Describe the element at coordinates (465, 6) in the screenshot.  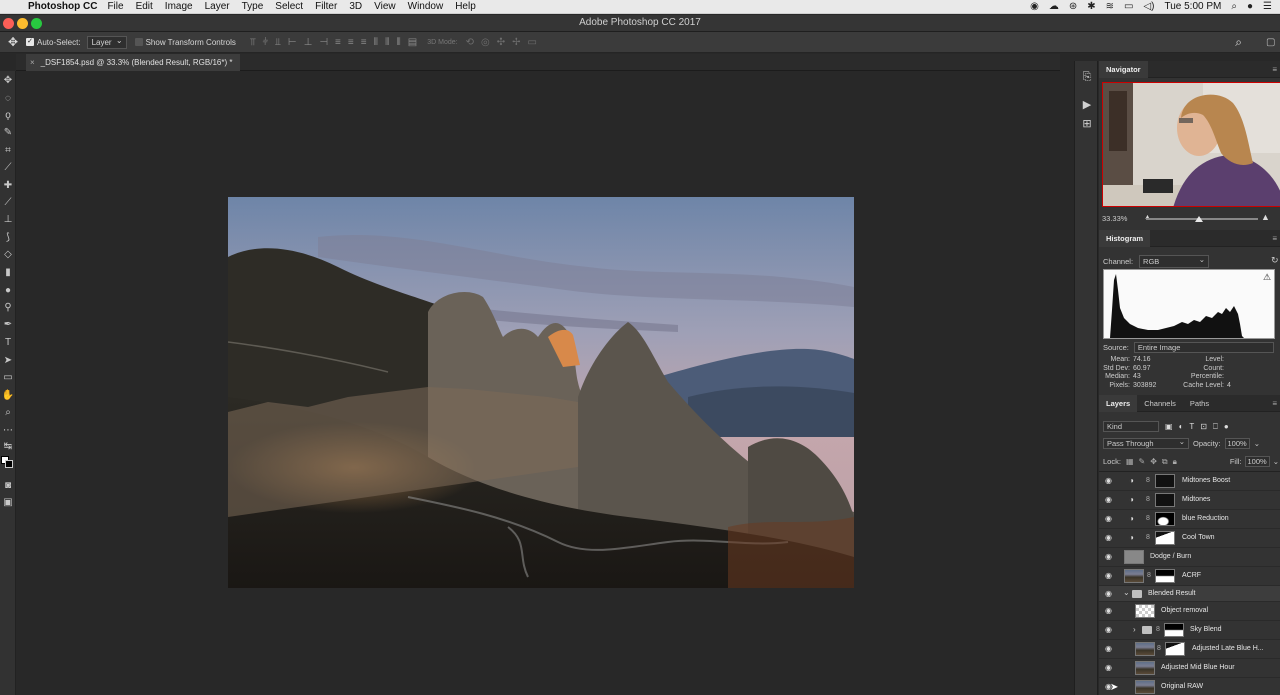
I see `menu-help: Help` at that location.